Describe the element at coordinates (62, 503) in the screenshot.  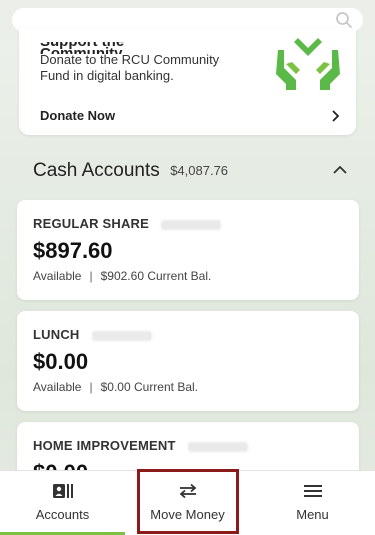
I see `nav-item-accounts: Accounts` at that location.